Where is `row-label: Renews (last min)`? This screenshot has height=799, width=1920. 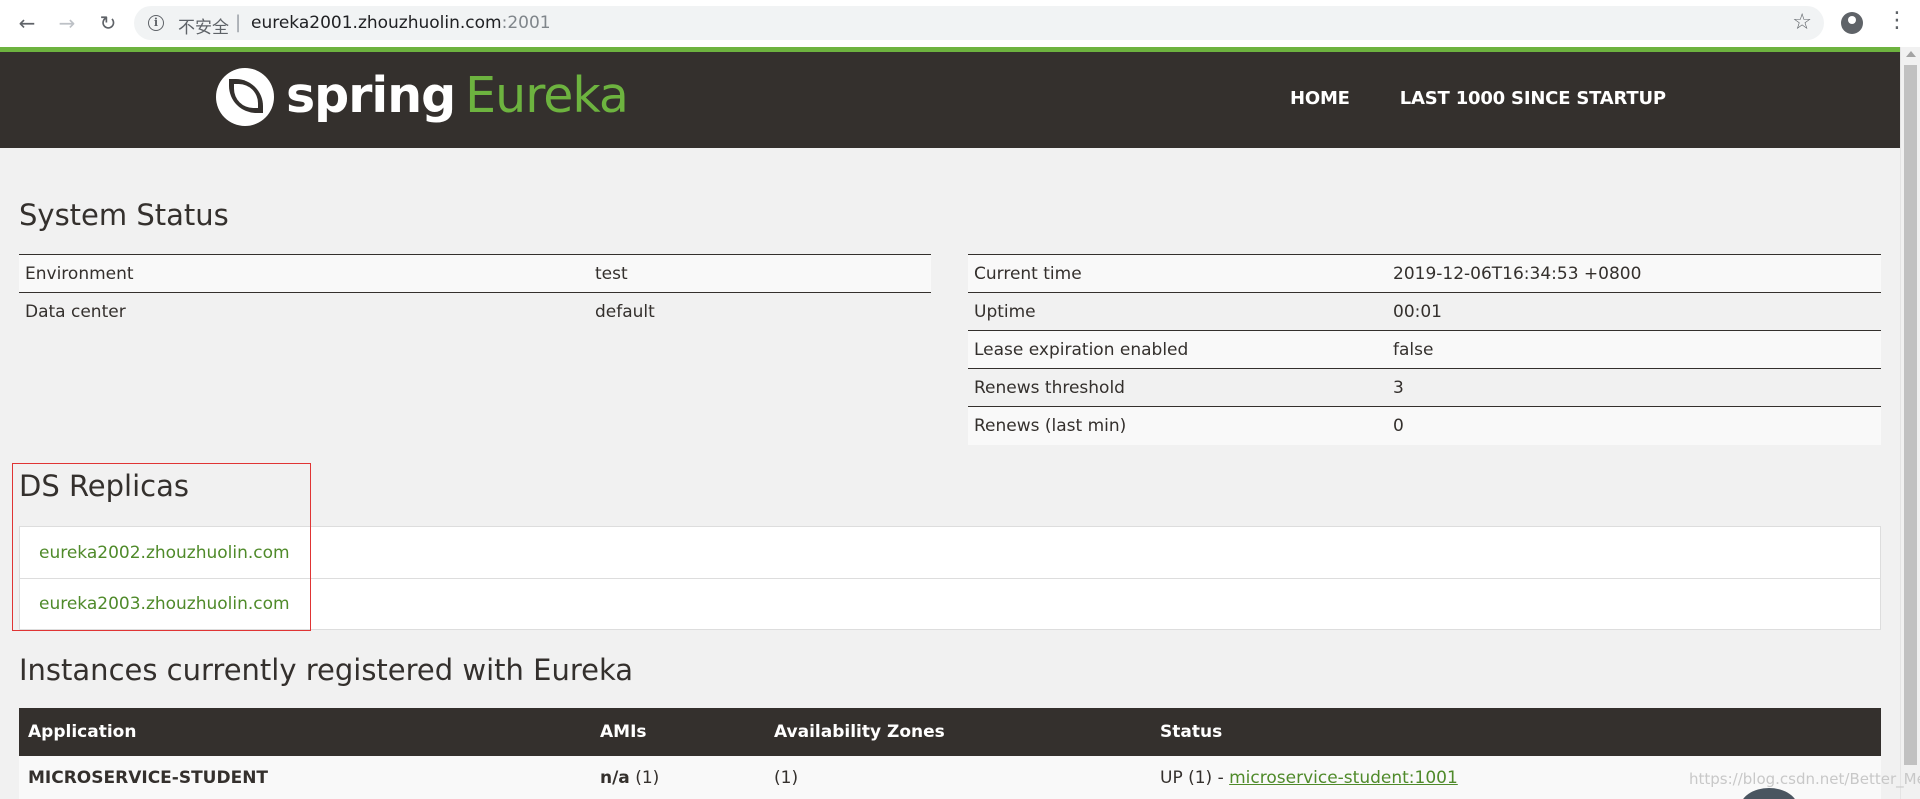 row-label: Renews (last min) is located at coordinates (1177, 425).